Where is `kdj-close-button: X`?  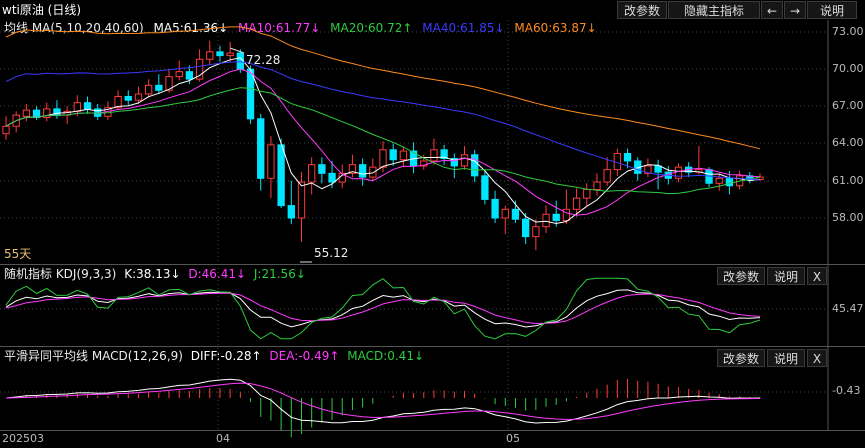
kdj-close-button: X is located at coordinates (817, 276).